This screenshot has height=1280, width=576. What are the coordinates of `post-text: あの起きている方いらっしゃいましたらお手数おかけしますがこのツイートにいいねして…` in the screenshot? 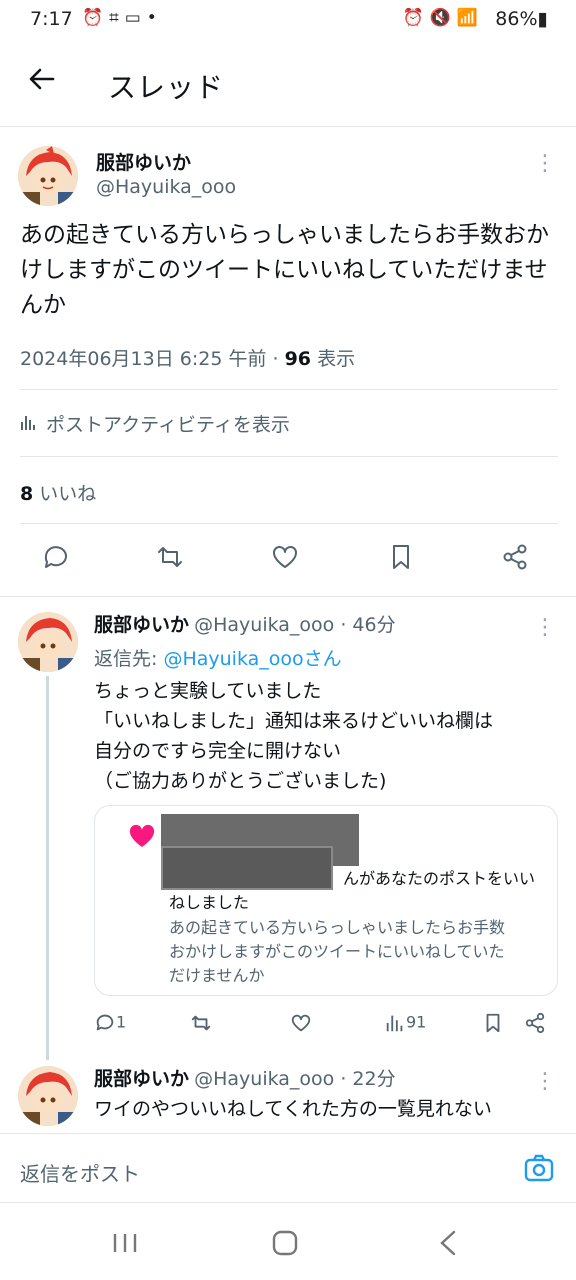 It's located at (284, 270).